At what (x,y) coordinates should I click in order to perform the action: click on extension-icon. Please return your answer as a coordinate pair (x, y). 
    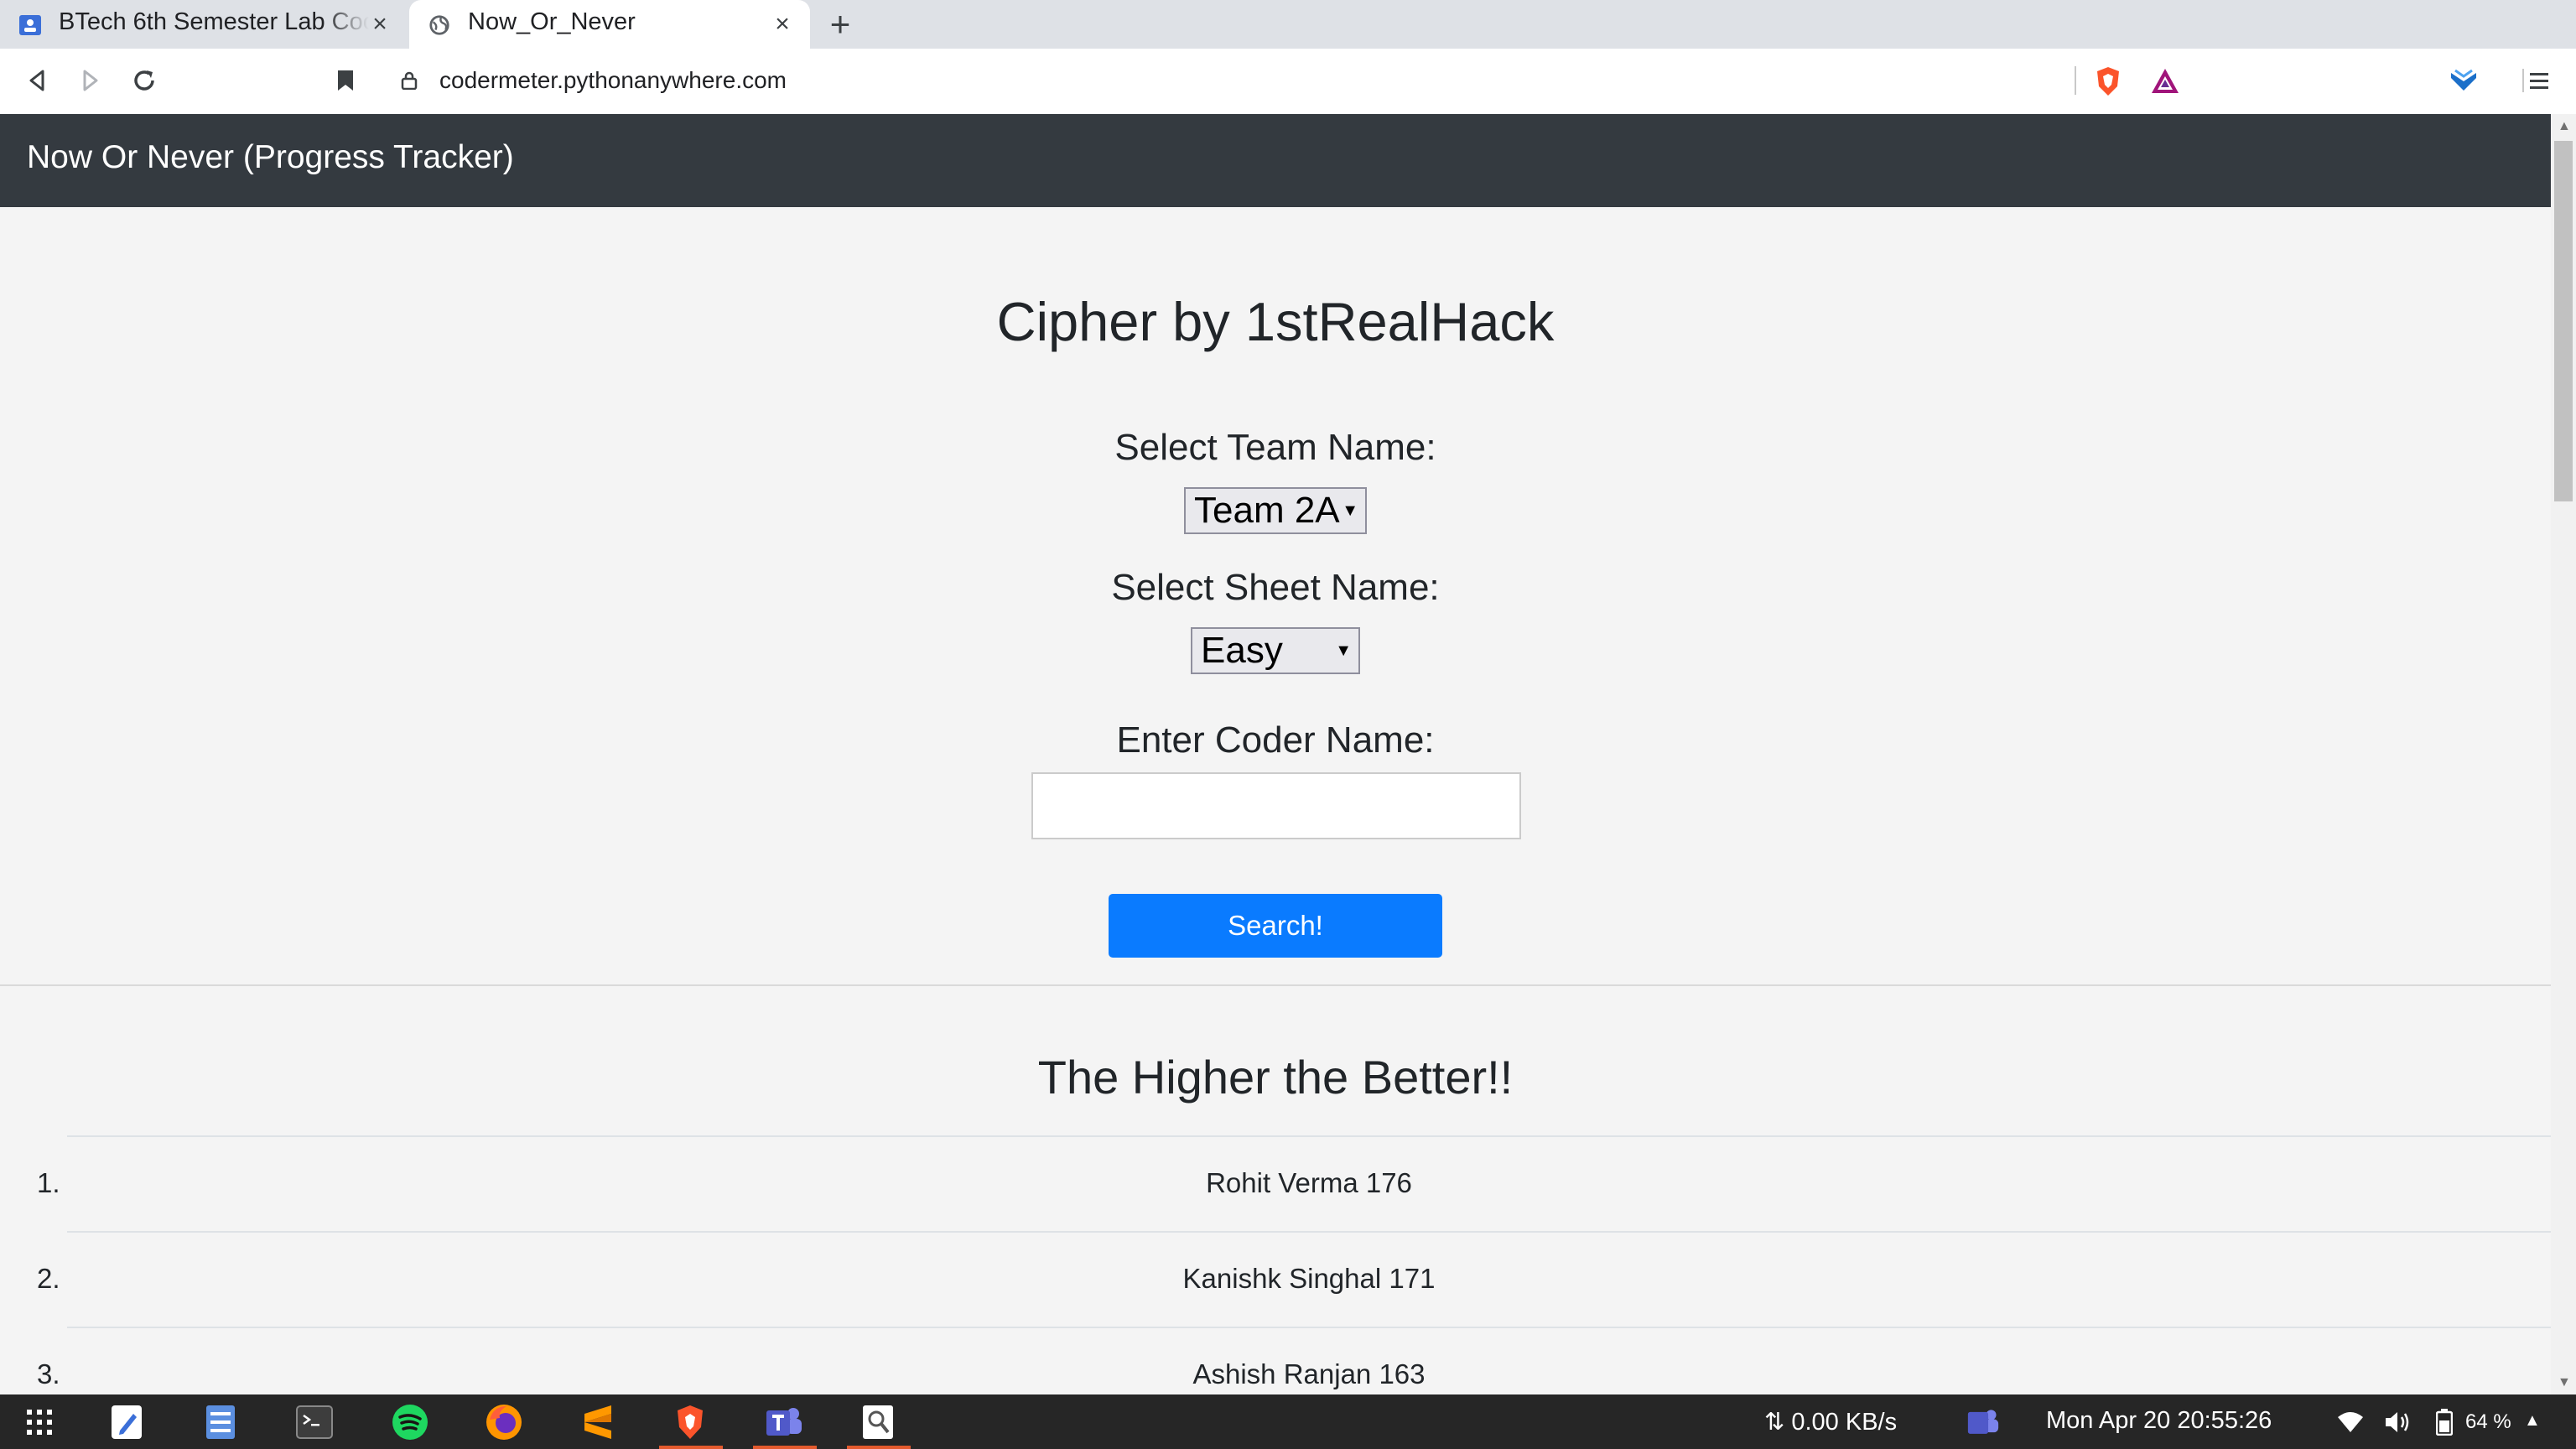
    Looking at the image, I should click on (2463, 80).